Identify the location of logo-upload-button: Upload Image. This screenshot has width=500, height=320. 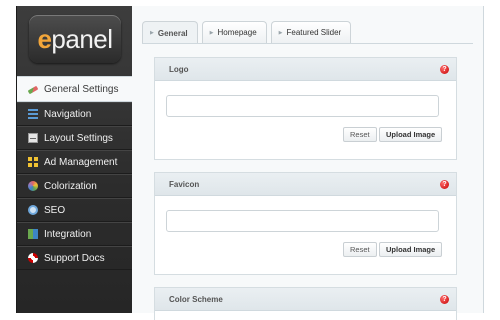
(411, 134).